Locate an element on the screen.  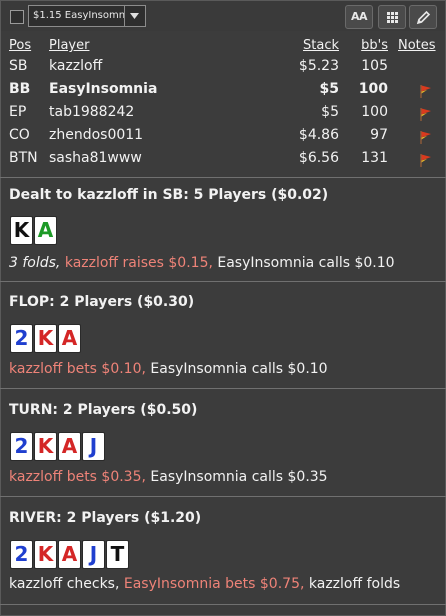
player-stack: $4.86 is located at coordinates (318, 135).